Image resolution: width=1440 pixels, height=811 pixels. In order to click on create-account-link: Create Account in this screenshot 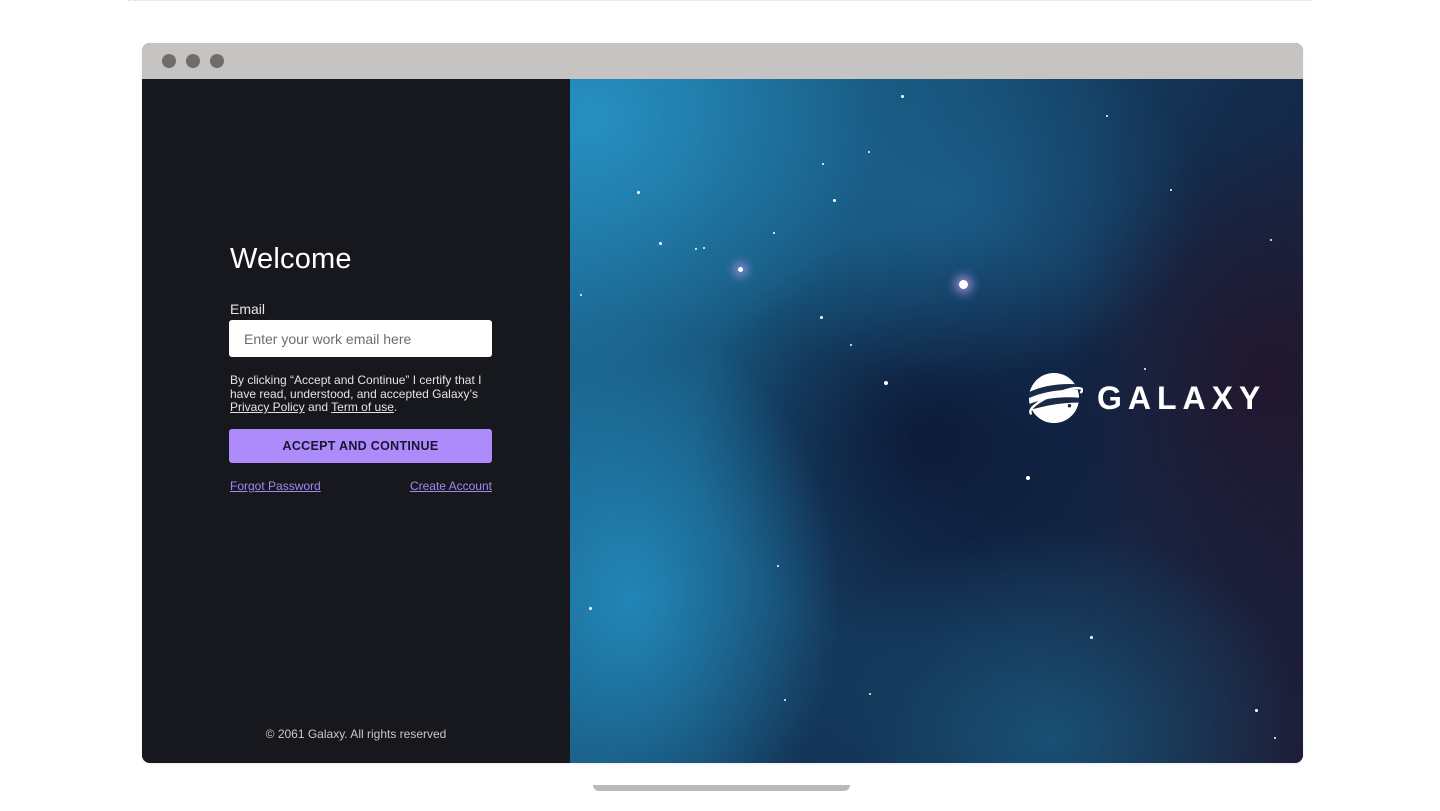, I will do `click(451, 486)`.